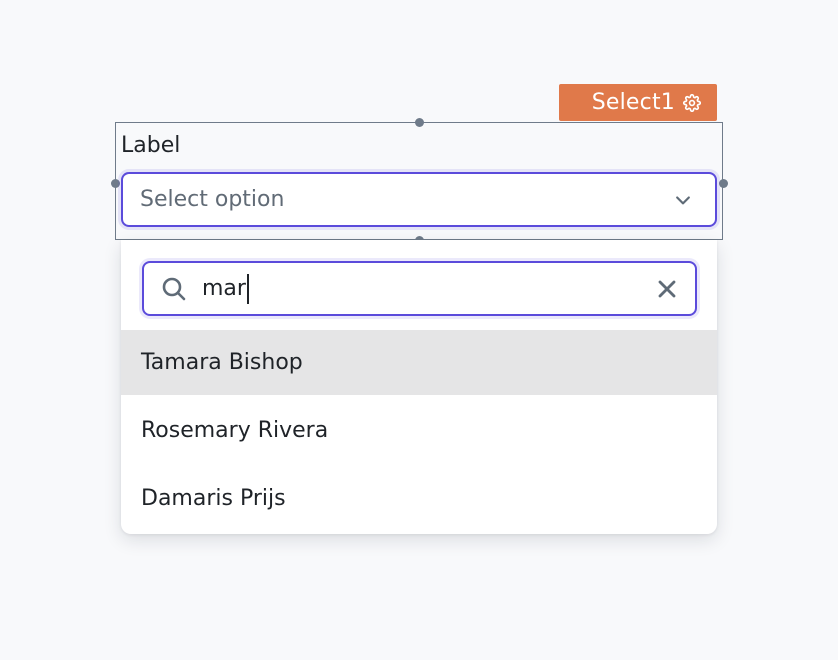  Describe the element at coordinates (723, 183) in the screenshot. I see `resize-handle-right` at that location.